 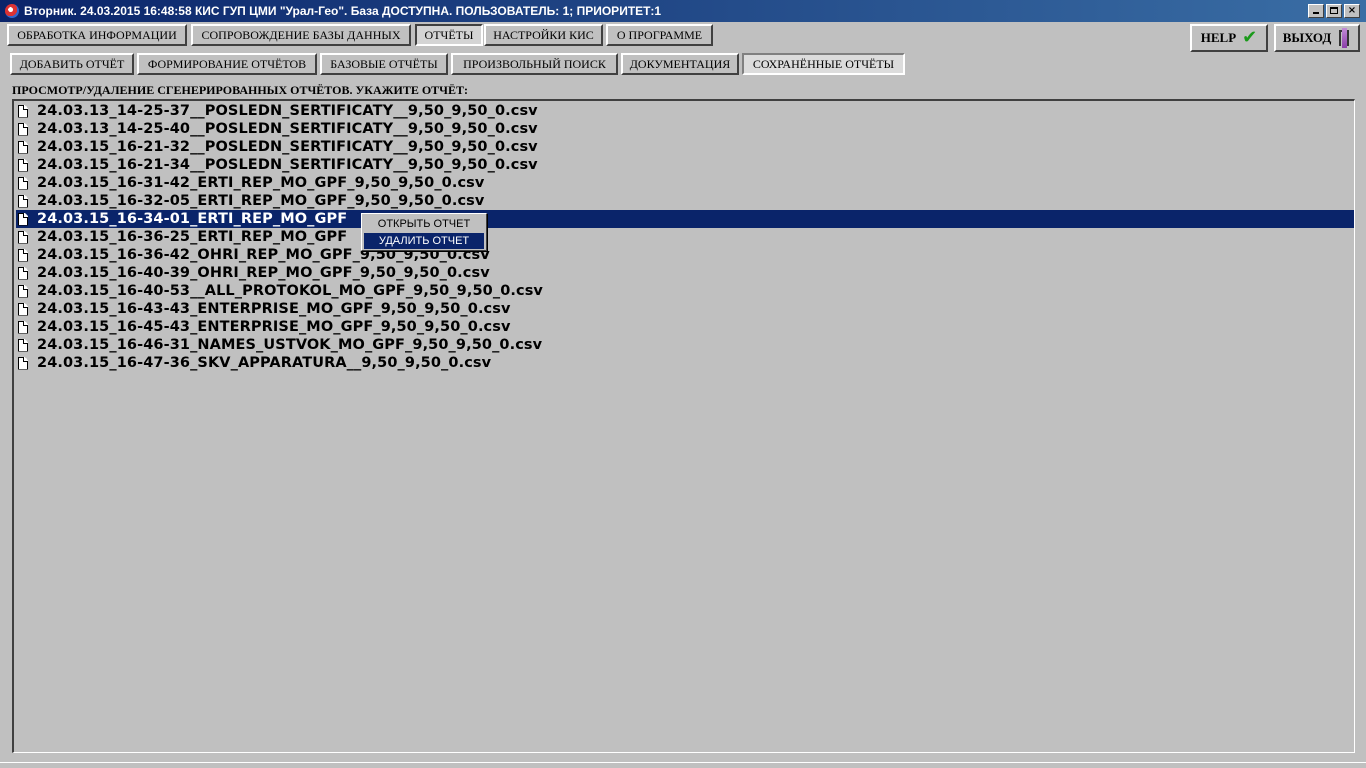 I want to click on file-name: 24.03.15_16-34-01_ERTI_REP_MO_GPF, so click(x=192, y=219).